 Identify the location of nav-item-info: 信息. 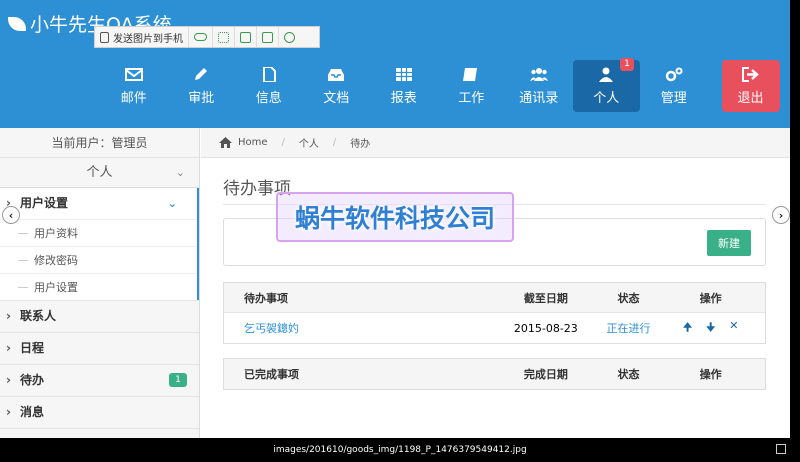
(269, 86).